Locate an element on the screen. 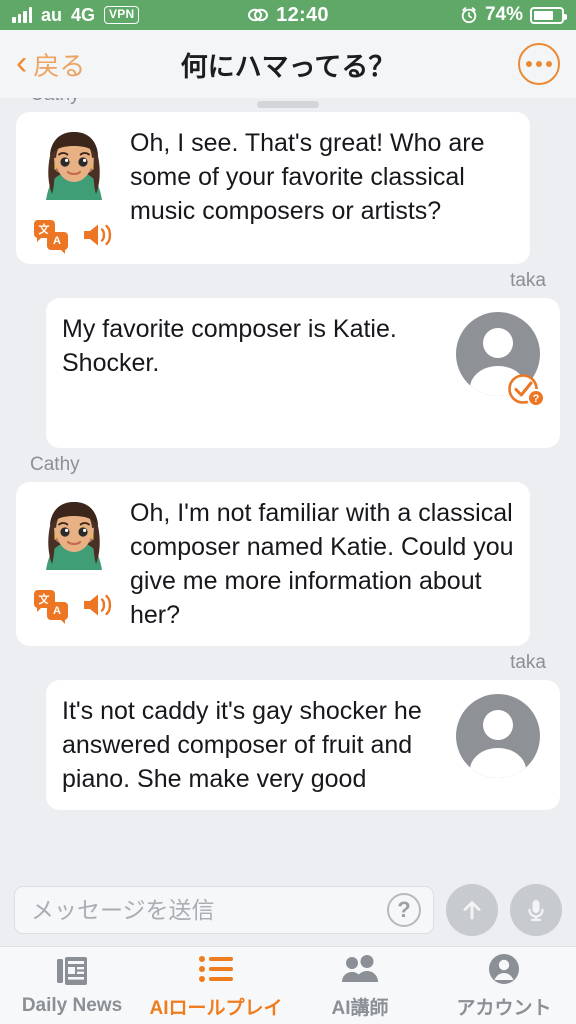 This screenshot has width=576, height=1024. tab-account: アカウント is located at coordinates (504, 986).